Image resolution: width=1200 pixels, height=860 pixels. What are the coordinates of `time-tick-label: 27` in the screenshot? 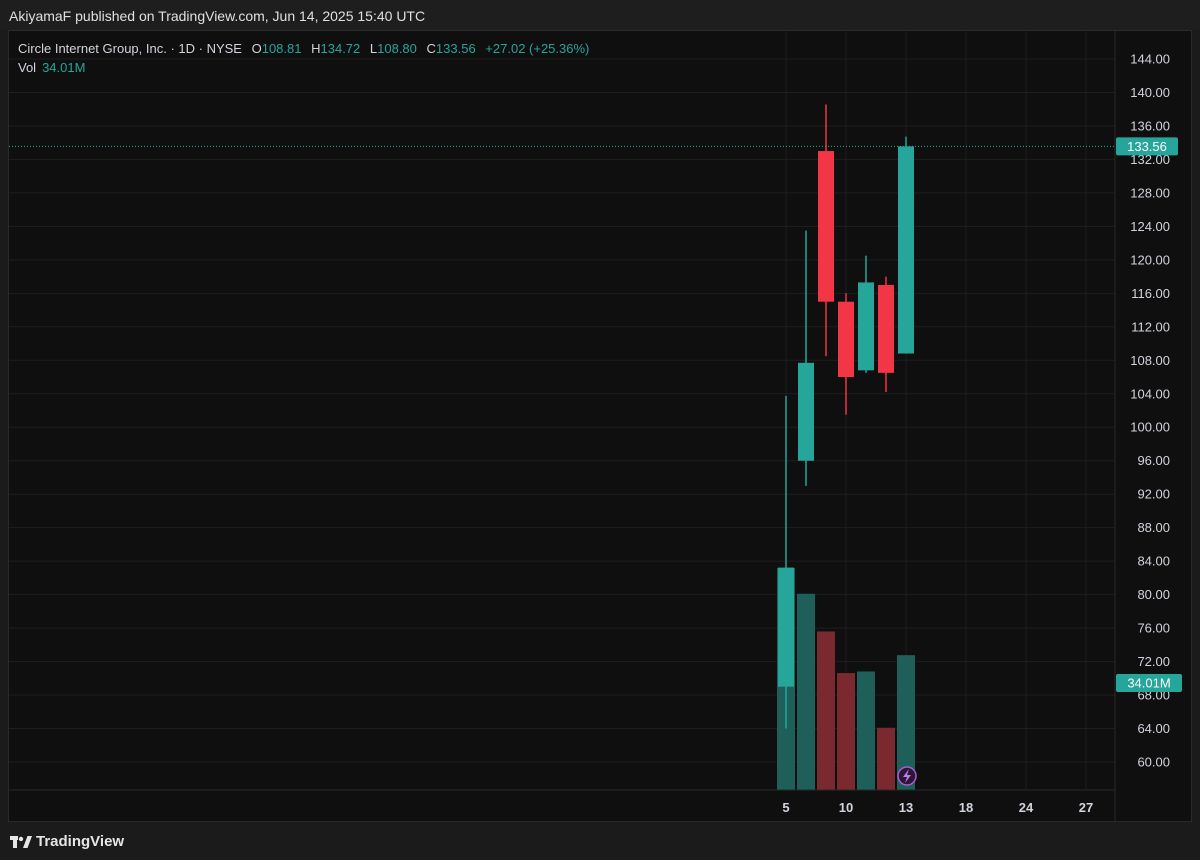 It's located at (1086, 807).